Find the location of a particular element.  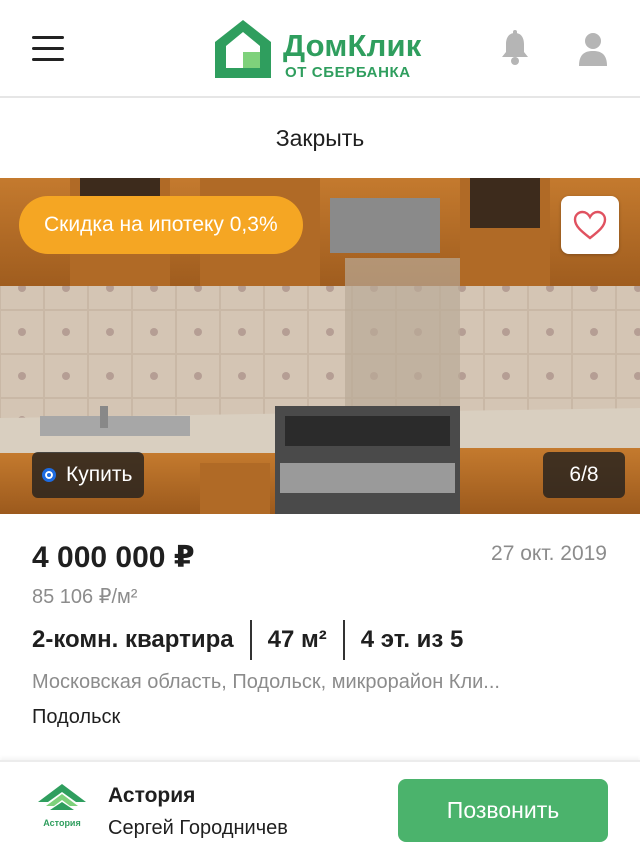

listing-price: 4 000 000 ₽ is located at coordinates (113, 557).